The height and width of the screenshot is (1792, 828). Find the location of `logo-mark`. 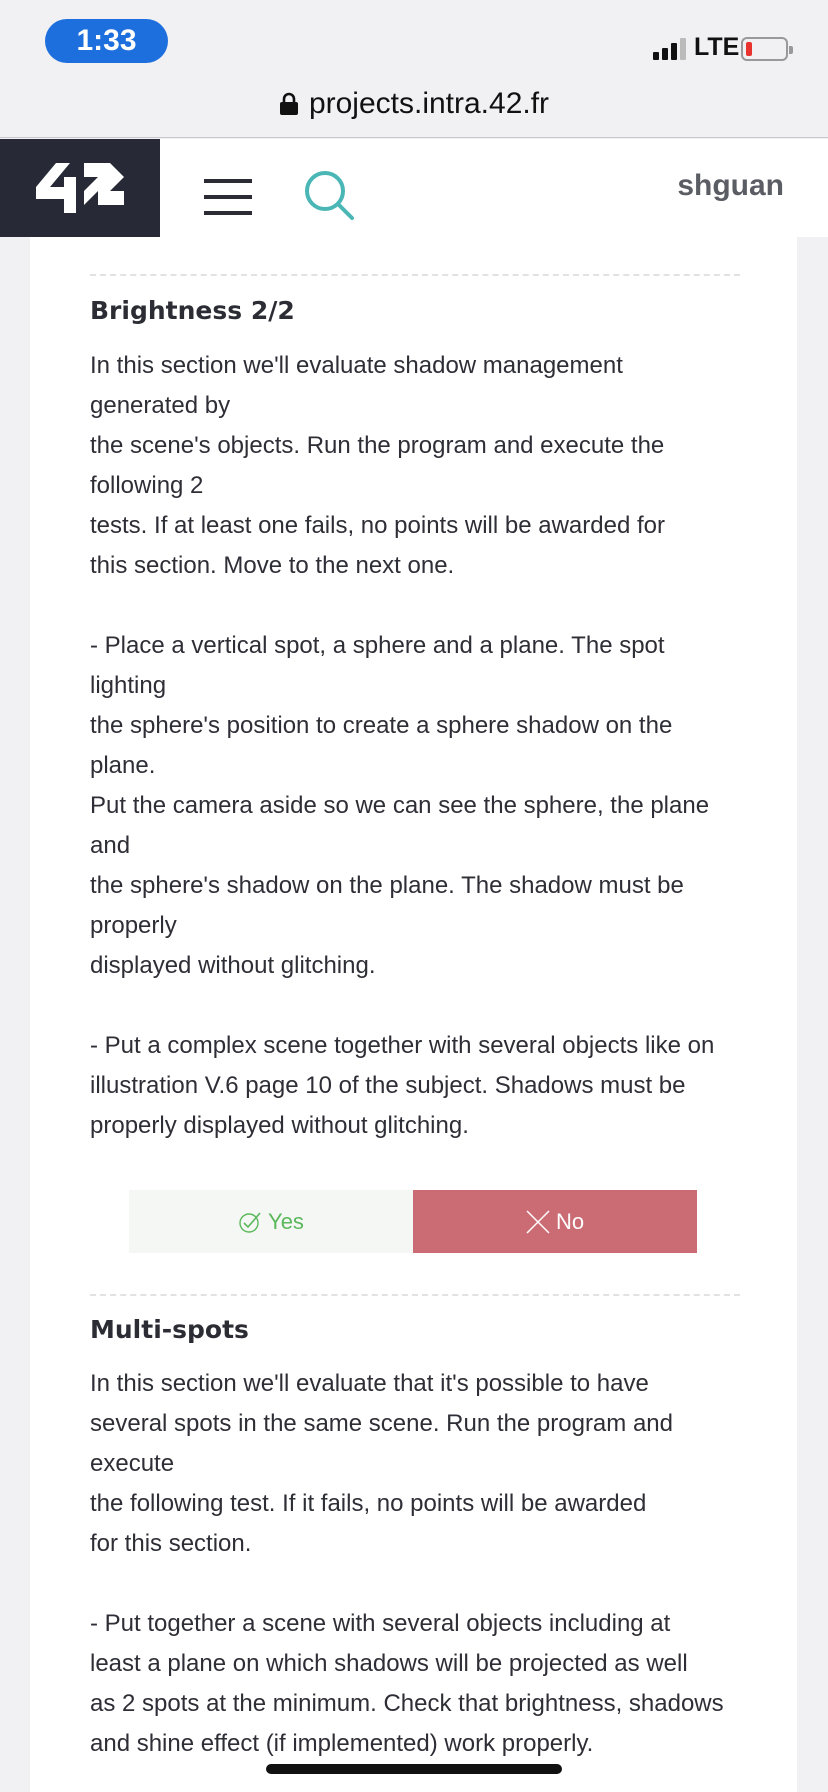

logo-mark is located at coordinates (80, 188).